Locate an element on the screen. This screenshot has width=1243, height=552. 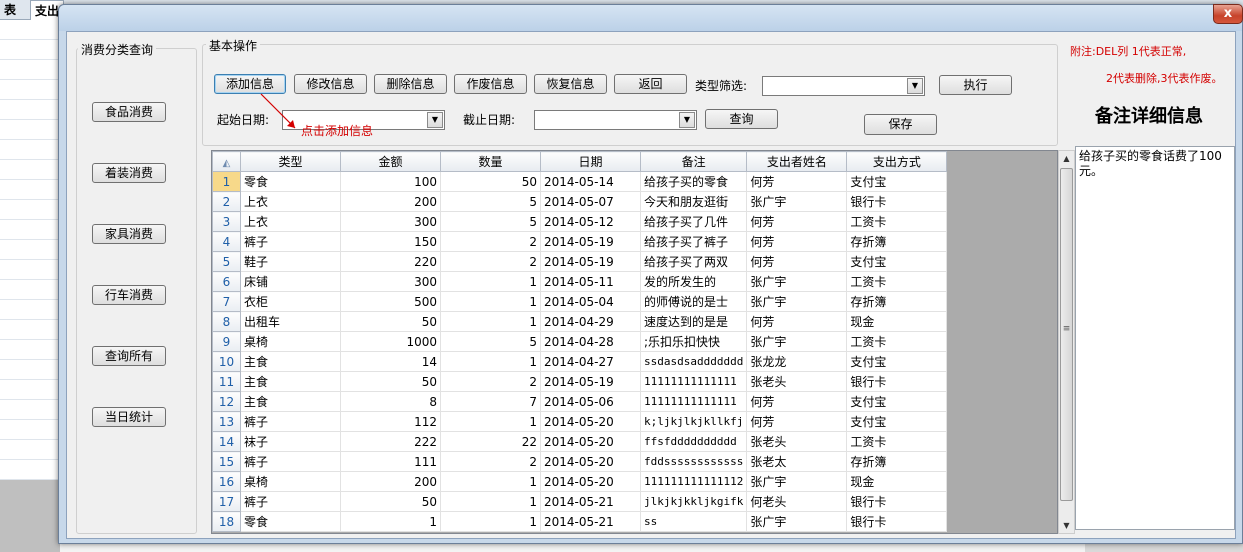
table-cell: 2014-05-14 is located at coordinates (590, 181).